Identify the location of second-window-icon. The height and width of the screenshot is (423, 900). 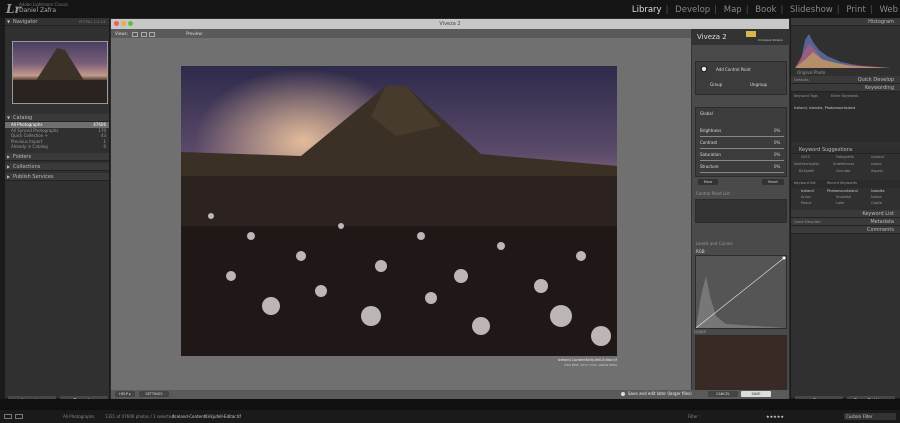
(19, 416).